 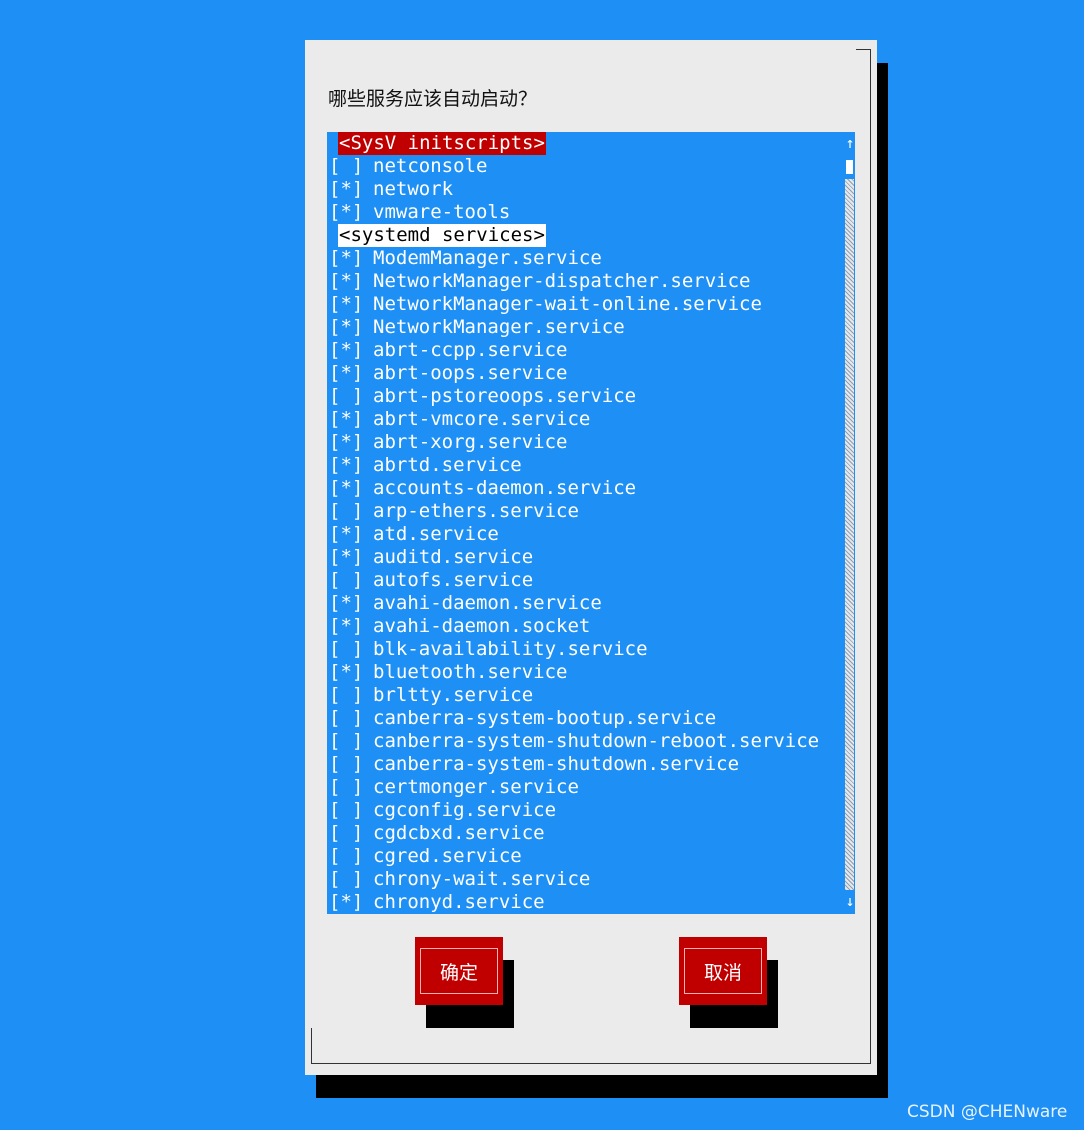 I want to click on service-list-item: [*] chronyd.service, so click(x=437, y=902).